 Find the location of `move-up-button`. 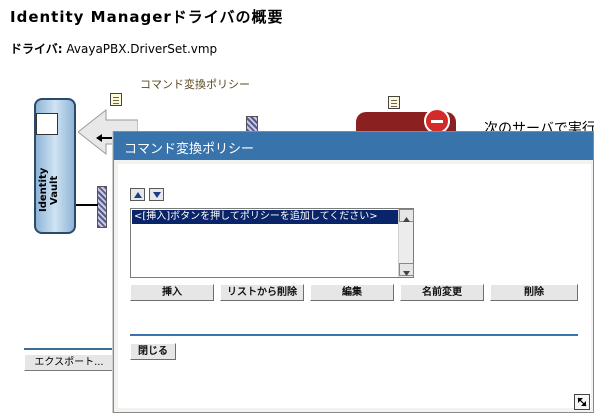

move-up-button is located at coordinates (137, 194).